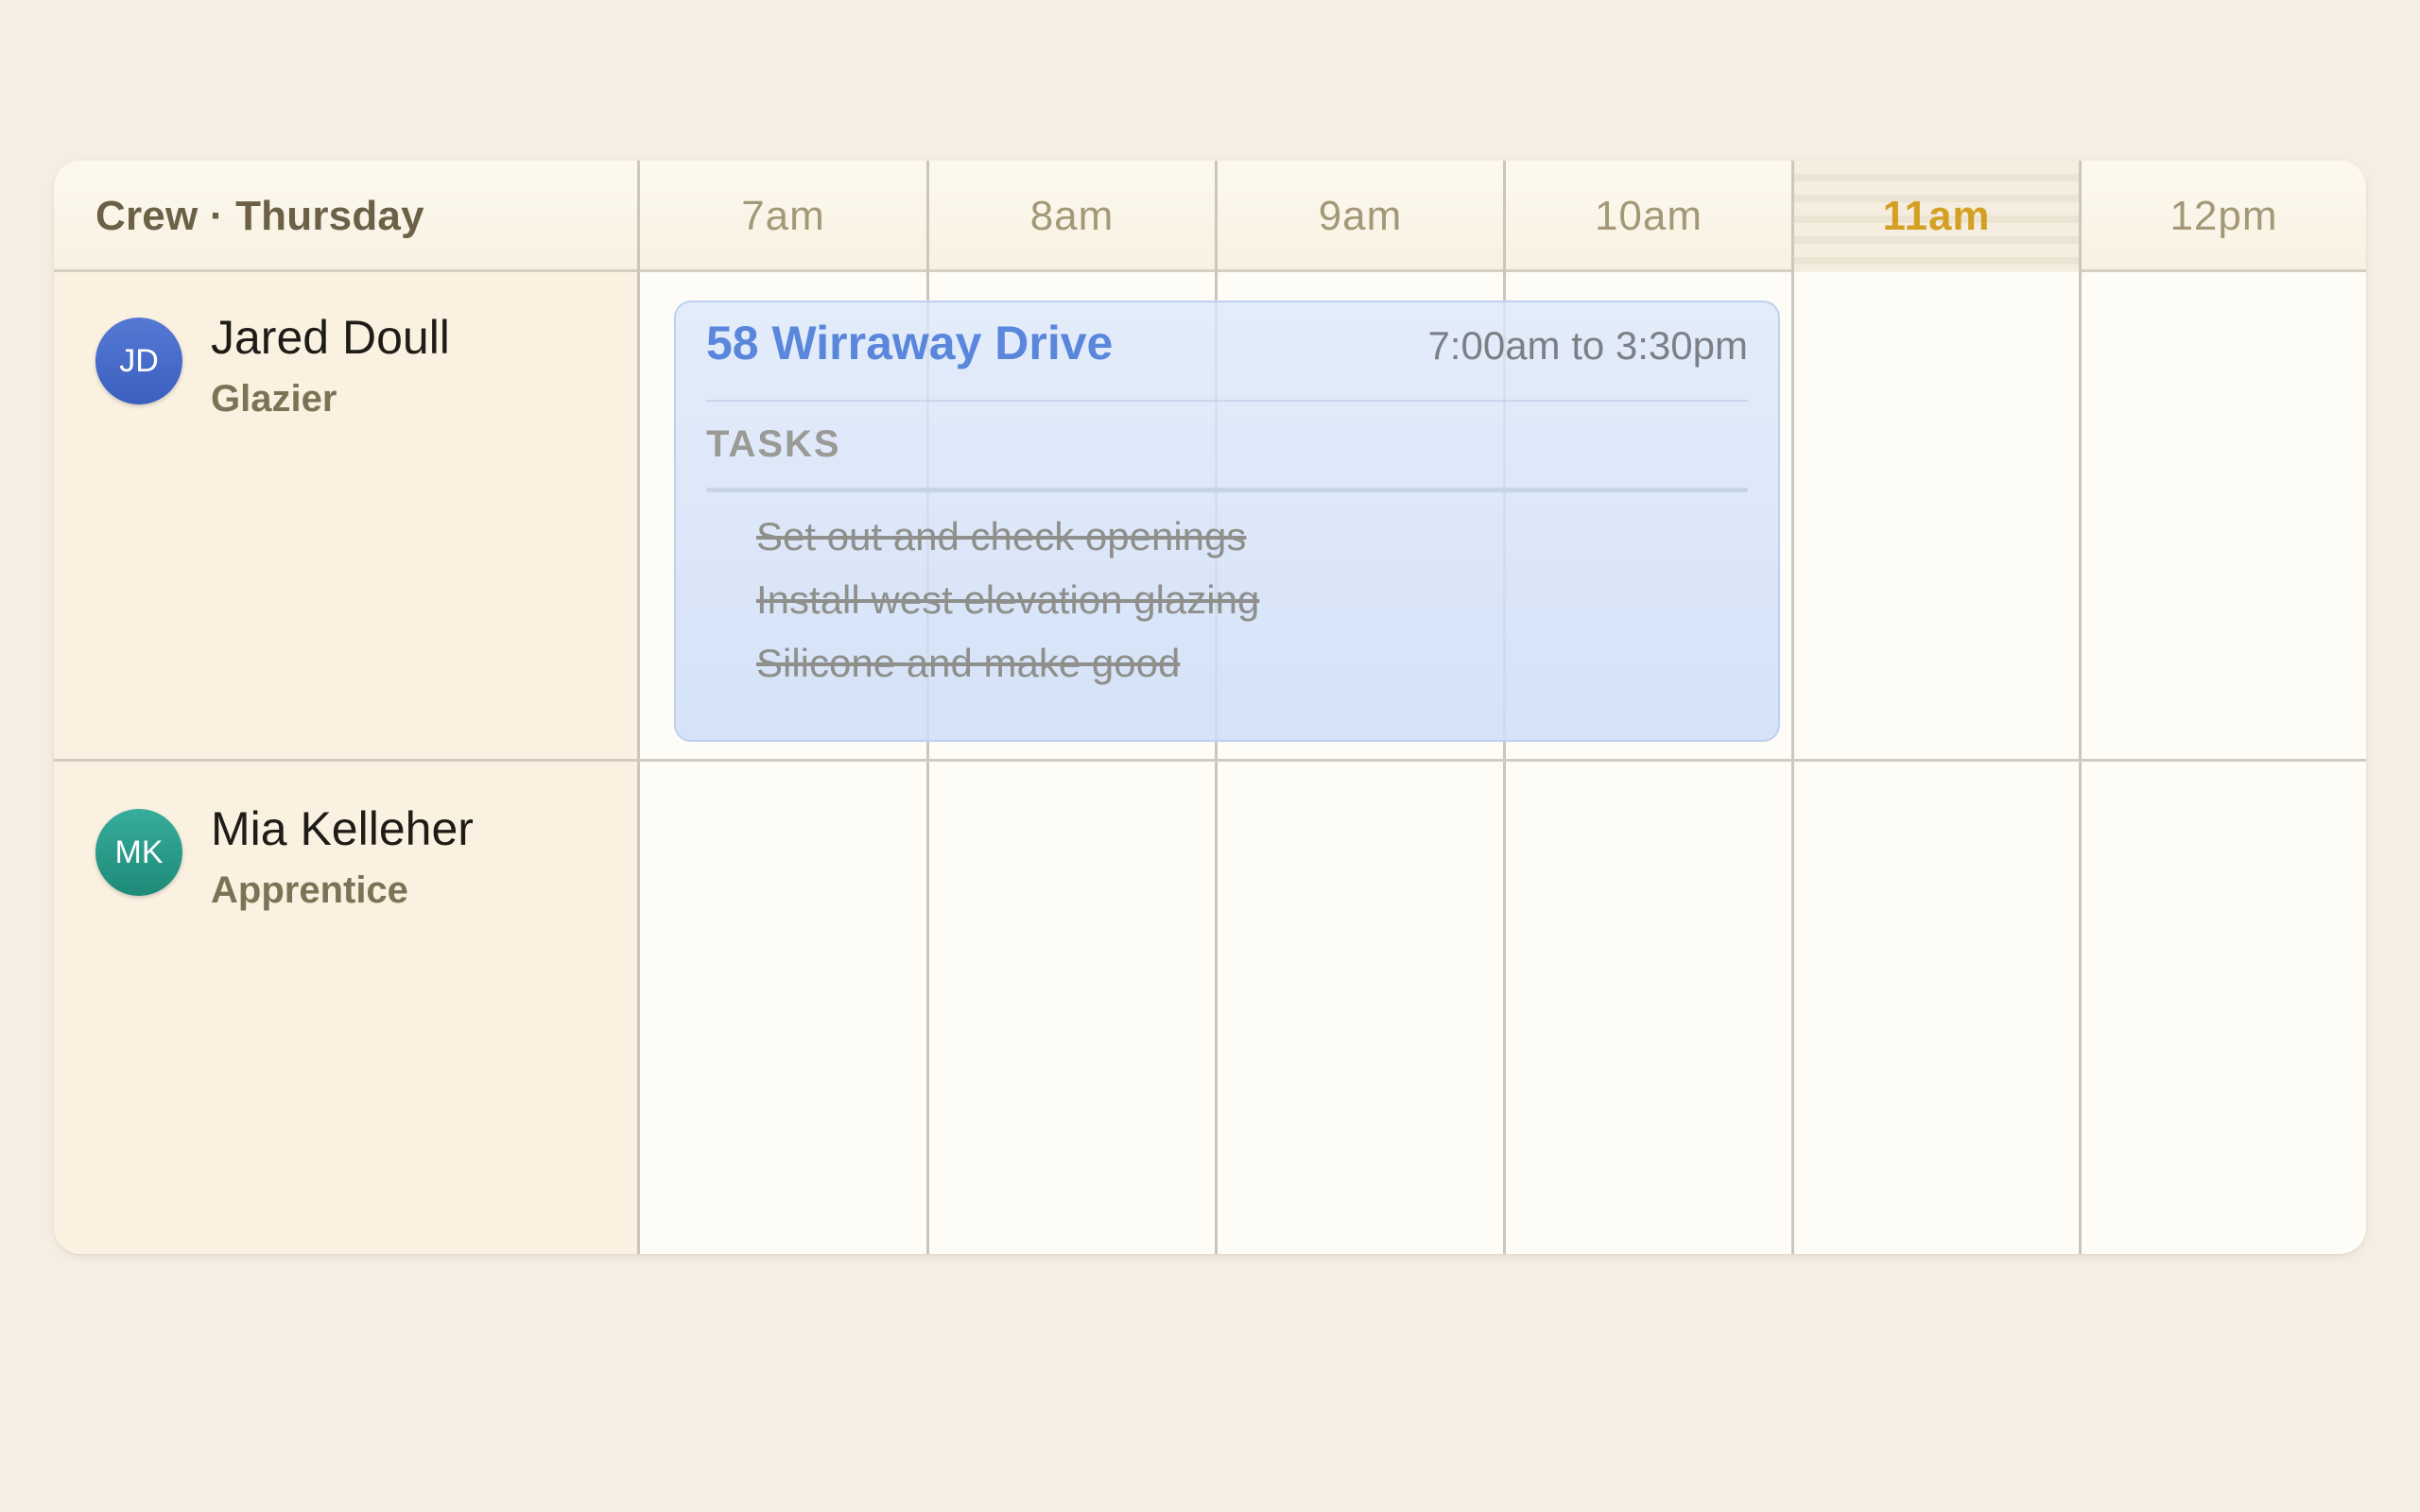 The height and width of the screenshot is (1512, 2420). Describe the element at coordinates (774, 444) in the screenshot. I see `tasks-heading: TASKS` at that location.